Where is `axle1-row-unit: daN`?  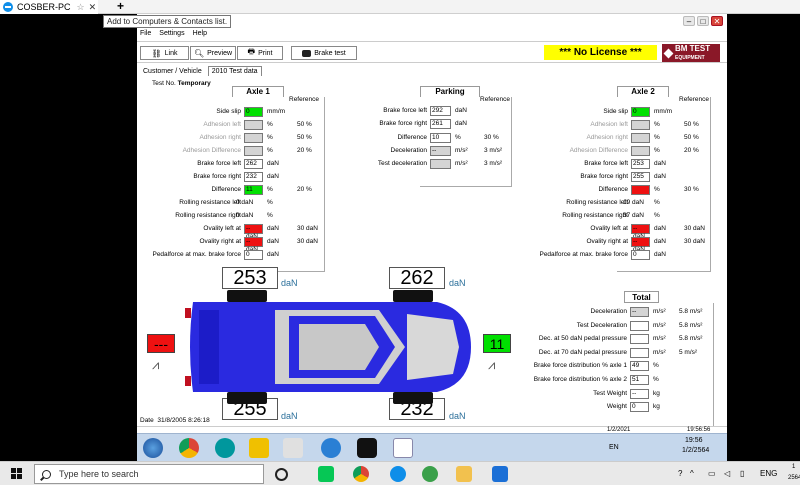
axle1-row-unit: daN is located at coordinates (273, 241).